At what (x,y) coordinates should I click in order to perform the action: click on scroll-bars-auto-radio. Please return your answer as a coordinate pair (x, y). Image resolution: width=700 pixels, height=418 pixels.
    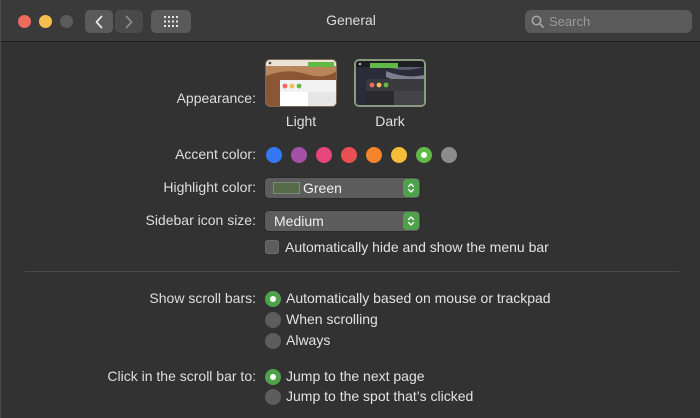
    Looking at the image, I should click on (273, 299).